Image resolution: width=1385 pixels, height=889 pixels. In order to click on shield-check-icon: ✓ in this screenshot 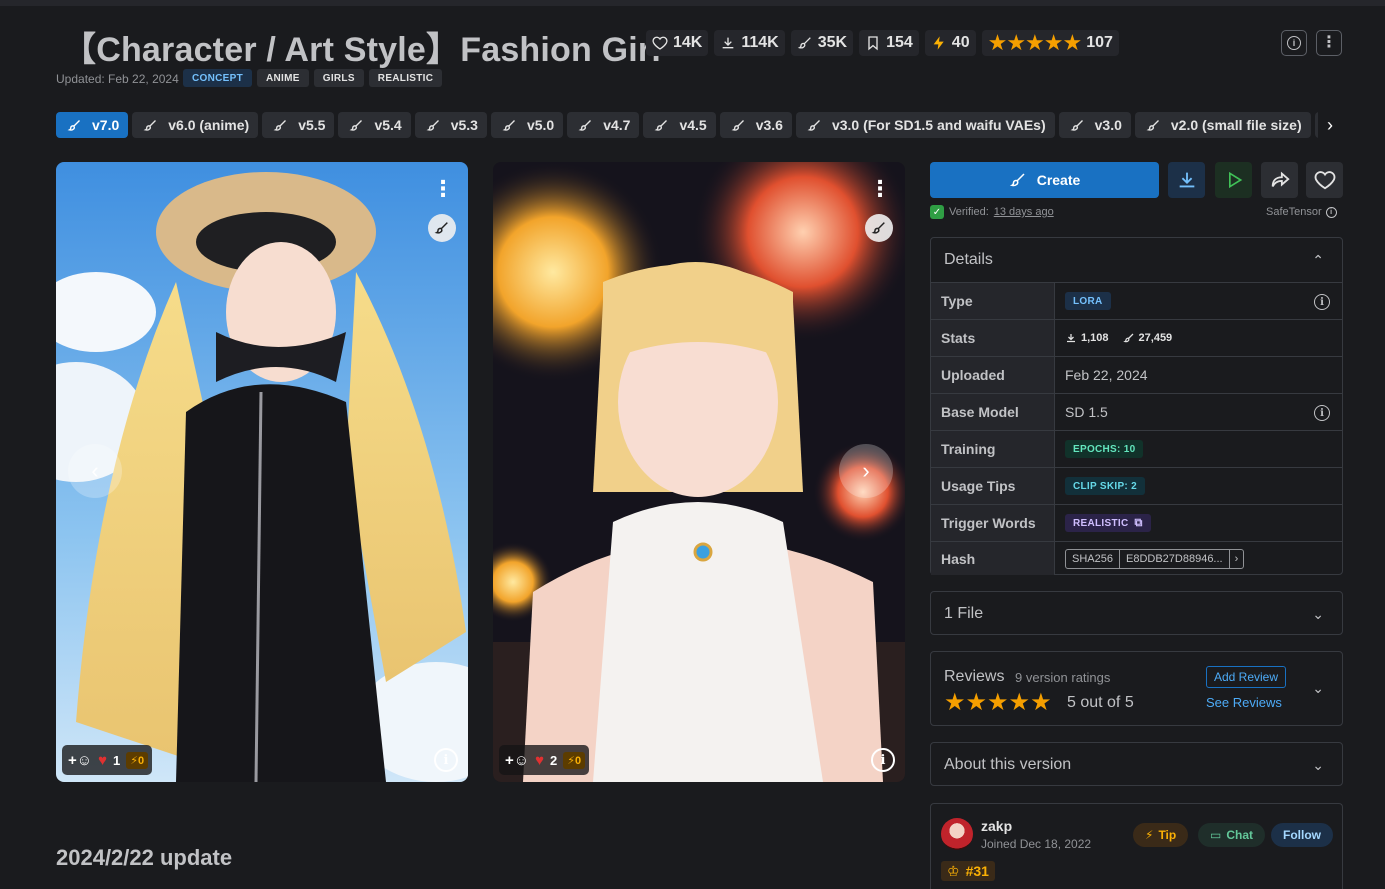, I will do `click(937, 212)`.